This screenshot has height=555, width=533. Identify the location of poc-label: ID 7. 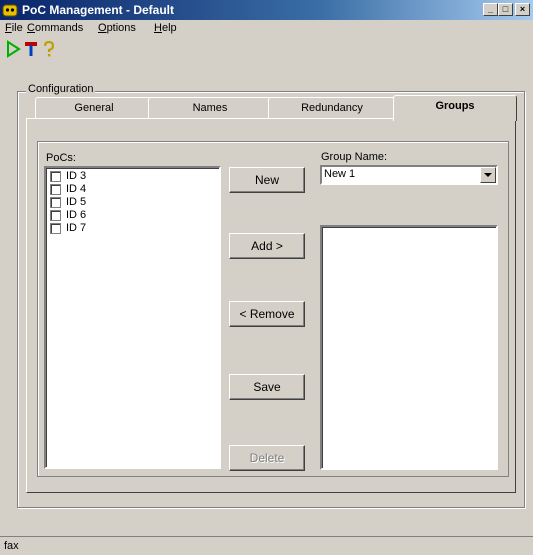
(76, 228).